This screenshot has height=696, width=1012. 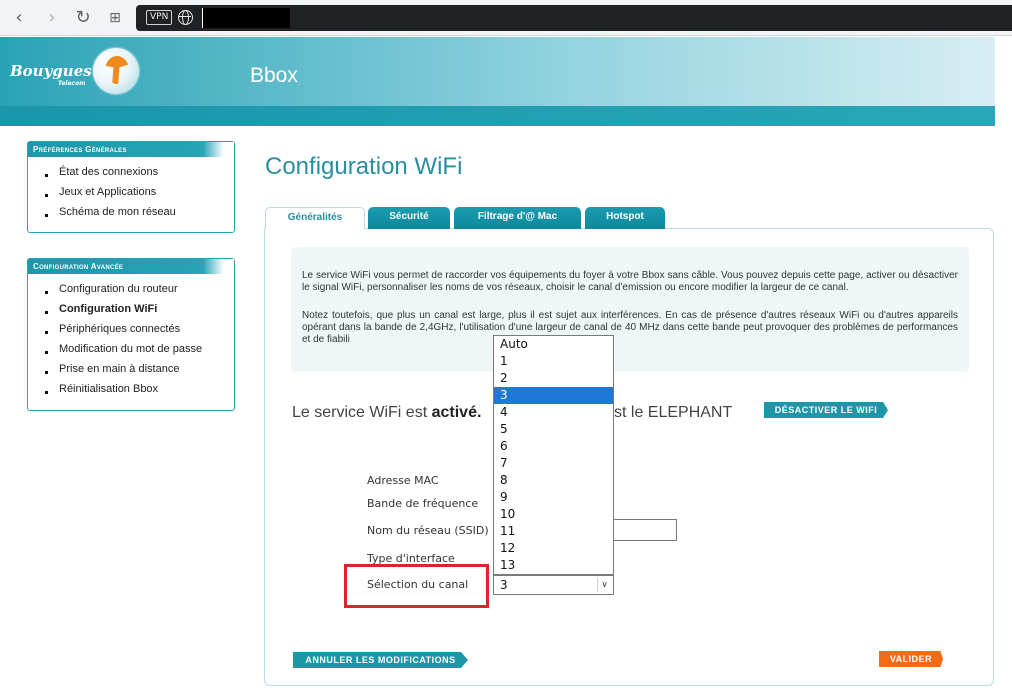 I want to click on channel-option: 6, so click(x=553, y=446).